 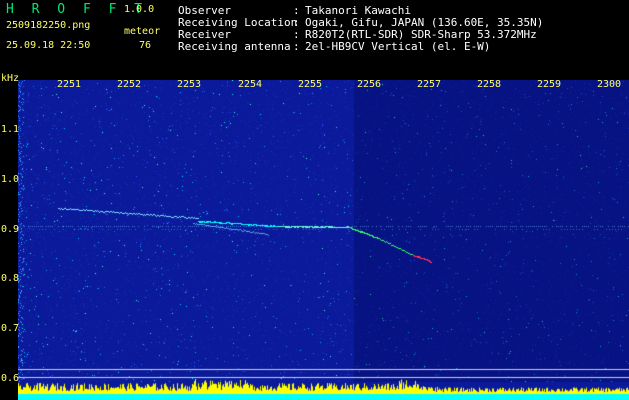 I want to click on x-tick-label: 2254, so click(x=250, y=84).